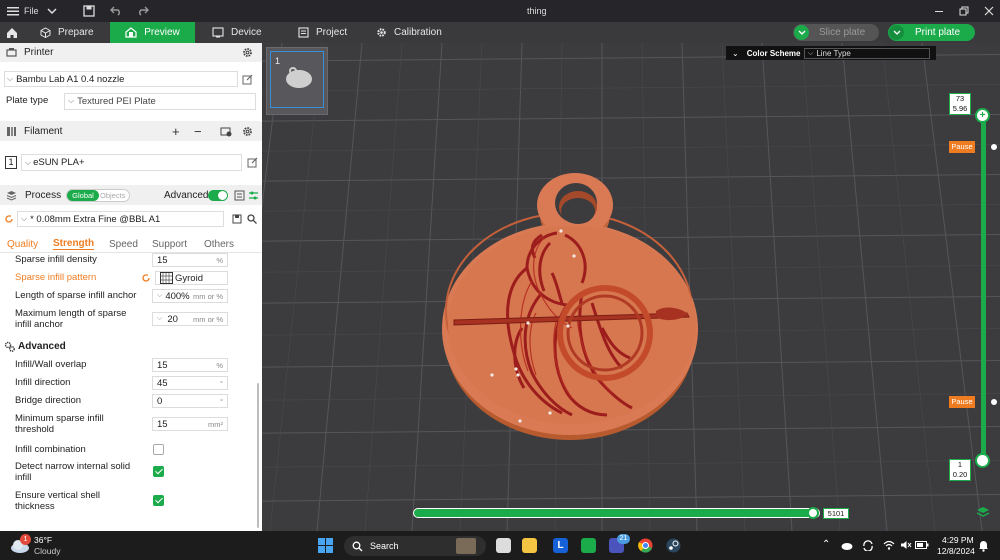 This screenshot has width=1000, height=560. What do you see at coordinates (23, 477) in the screenshot?
I see `setting-label-line2: infill` at bounding box center [23, 477].